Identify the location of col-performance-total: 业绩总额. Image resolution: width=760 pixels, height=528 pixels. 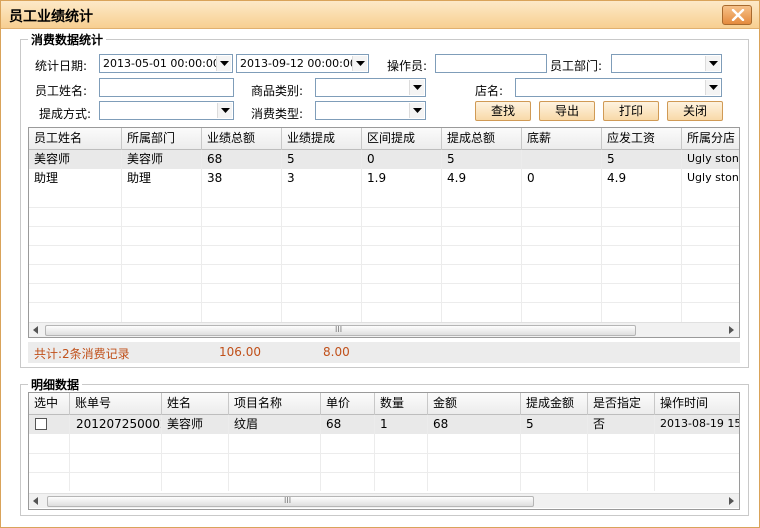
(242, 139).